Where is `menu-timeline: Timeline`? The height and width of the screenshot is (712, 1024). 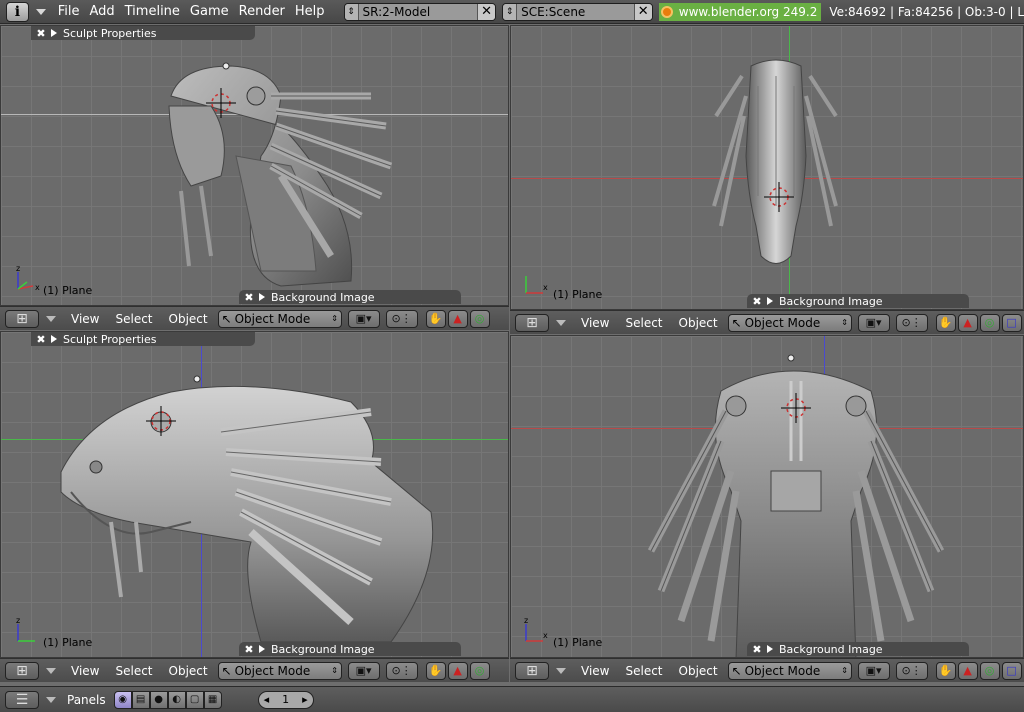 menu-timeline: Timeline is located at coordinates (152, 11).